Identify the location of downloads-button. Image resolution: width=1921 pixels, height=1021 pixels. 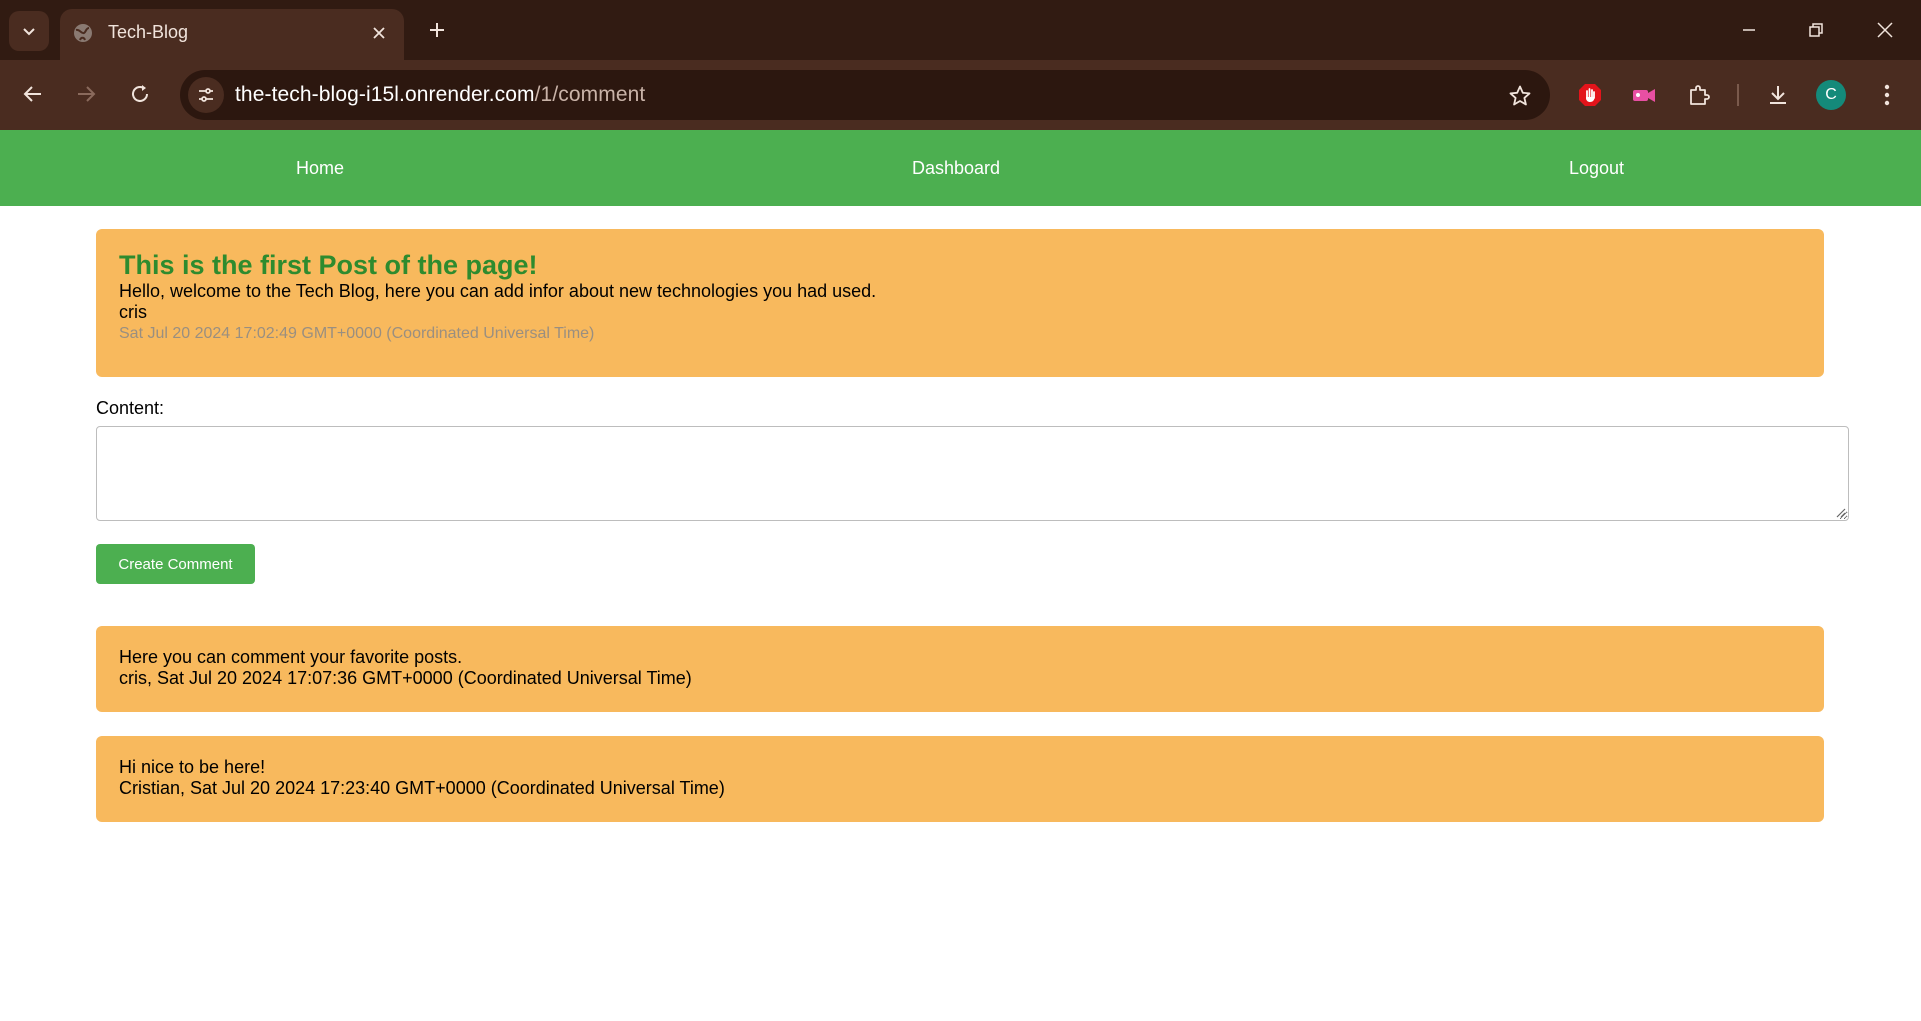
(1778, 95).